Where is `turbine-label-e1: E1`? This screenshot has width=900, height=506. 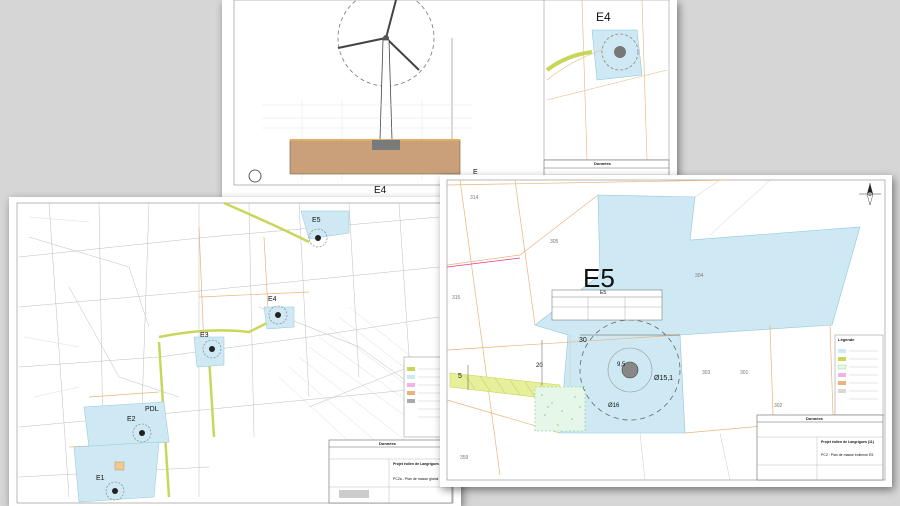
turbine-label-e1: E1 is located at coordinates (100, 478).